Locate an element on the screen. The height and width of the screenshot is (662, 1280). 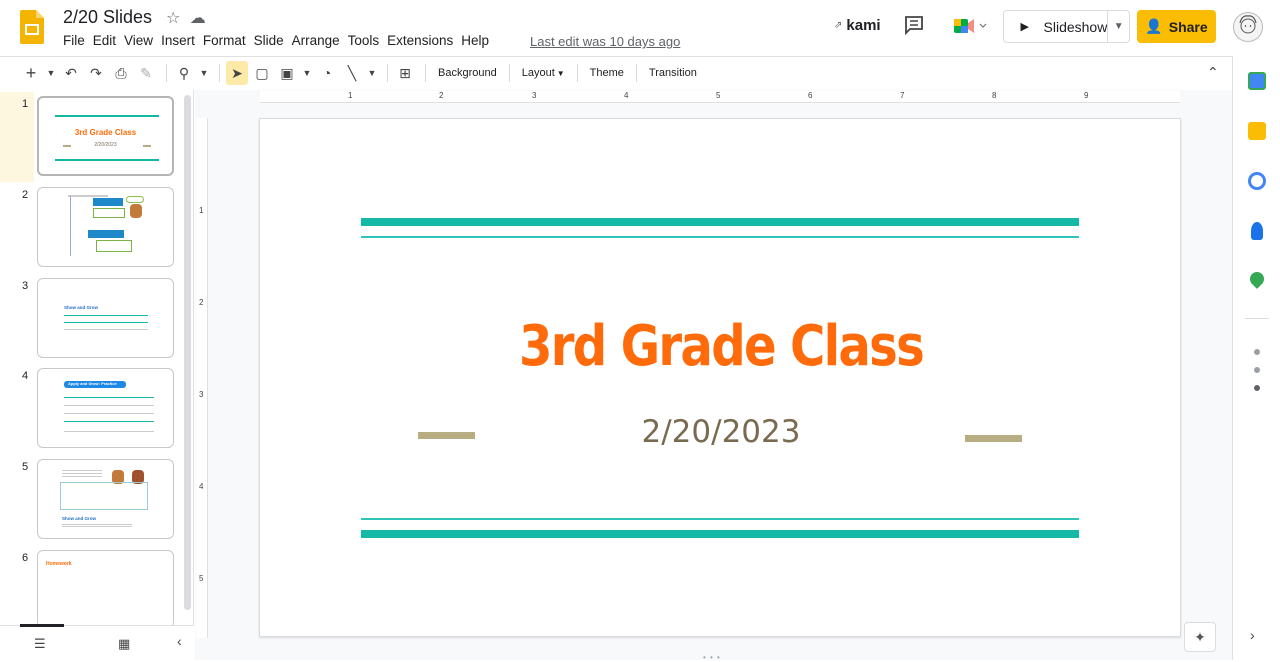
toolbar-divider is located at coordinates (387, 73).